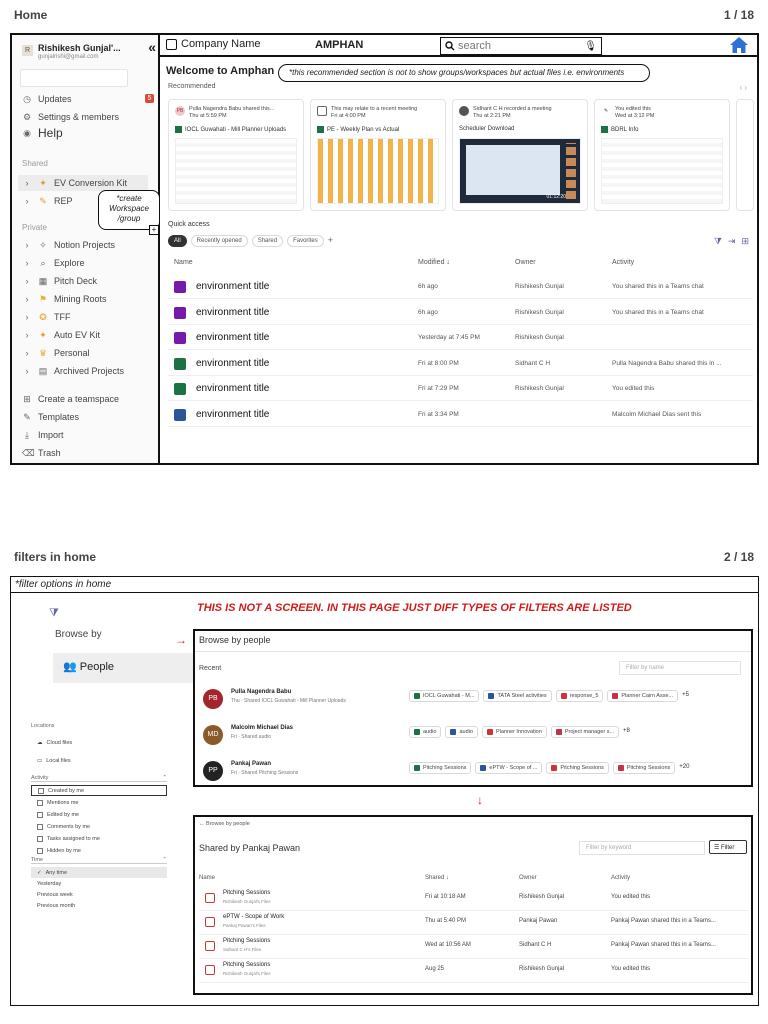 Image resolution: width=768 pixels, height=1024 pixels. What do you see at coordinates (662, 155) in the screenshot?
I see `recommended-card: ✎ You edited this Wed at 3:12 PM BDRL Info` at bounding box center [662, 155].